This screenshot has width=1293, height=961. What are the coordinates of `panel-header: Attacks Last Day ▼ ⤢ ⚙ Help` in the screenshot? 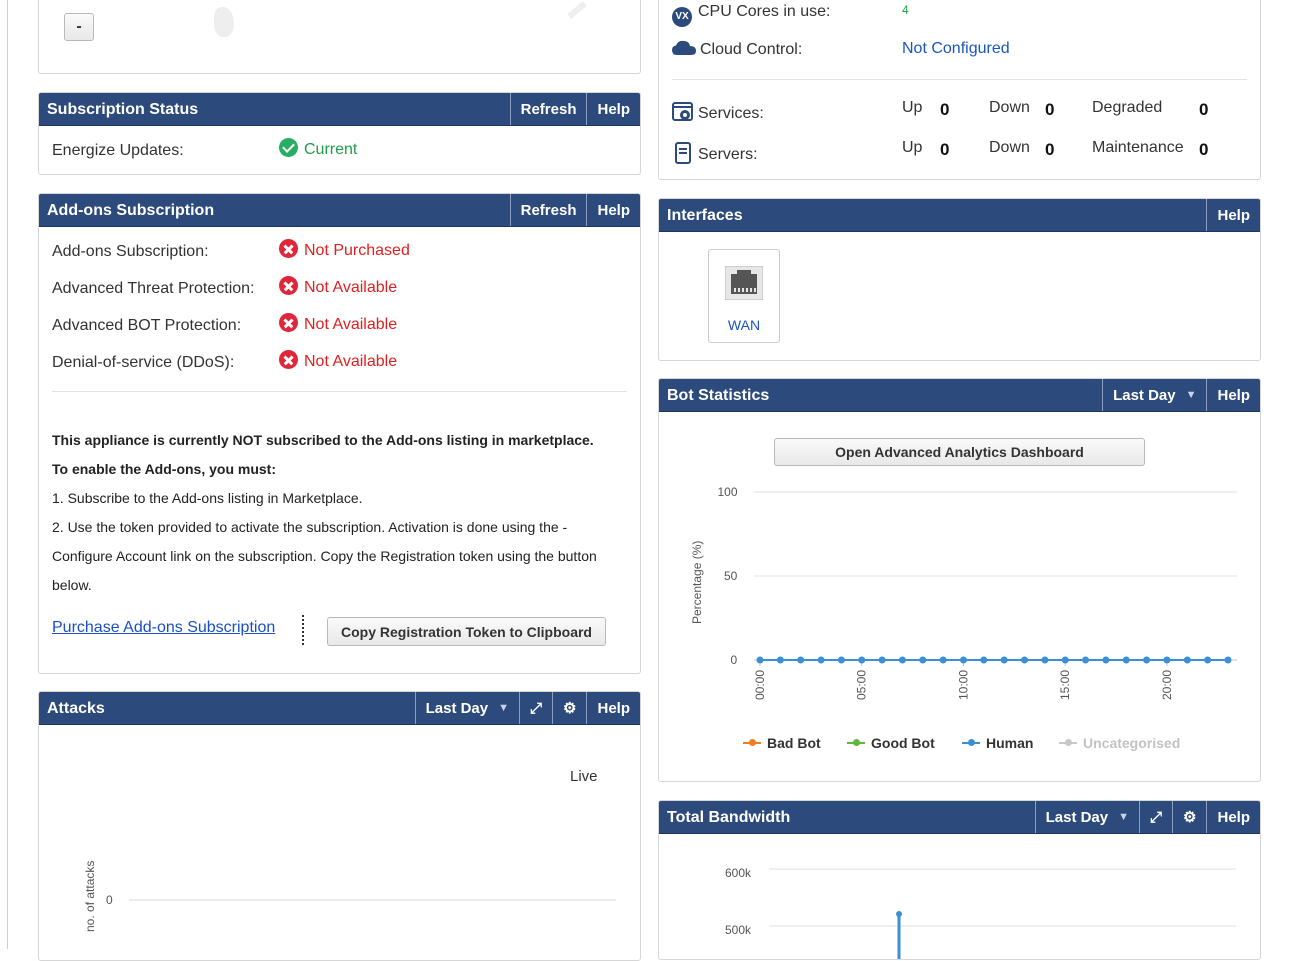 It's located at (339, 708).